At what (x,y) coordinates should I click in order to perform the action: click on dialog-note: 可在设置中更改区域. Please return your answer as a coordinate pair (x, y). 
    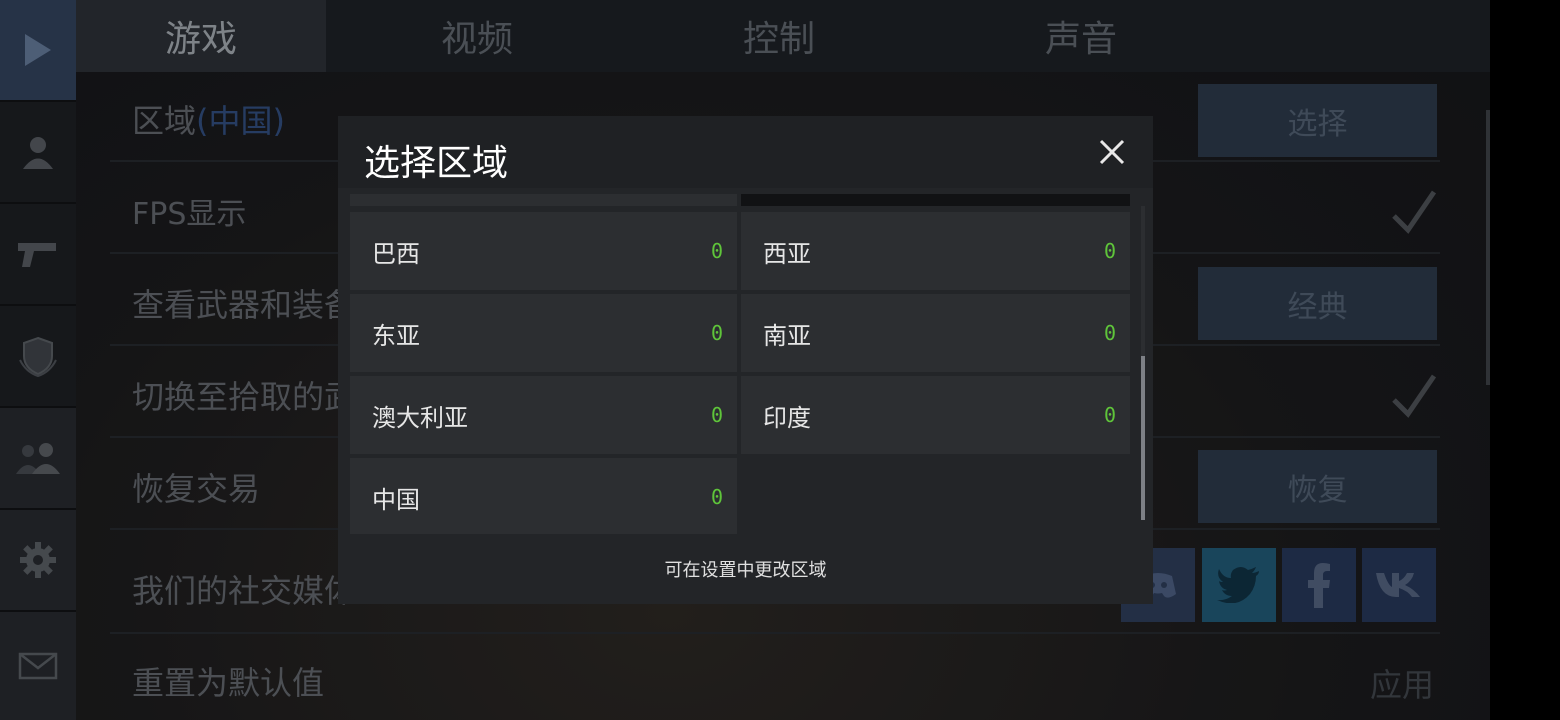
    Looking at the image, I should click on (745, 570).